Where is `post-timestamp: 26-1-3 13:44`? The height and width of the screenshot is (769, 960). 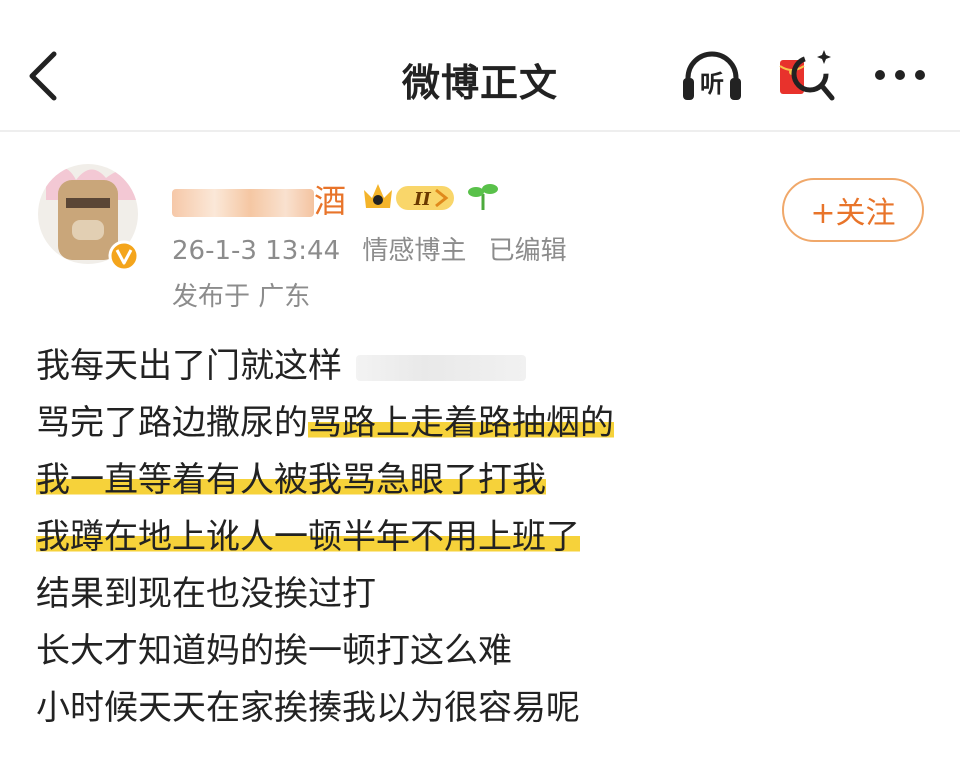 post-timestamp: 26-1-3 13:44 is located at coordinates (256, 251).